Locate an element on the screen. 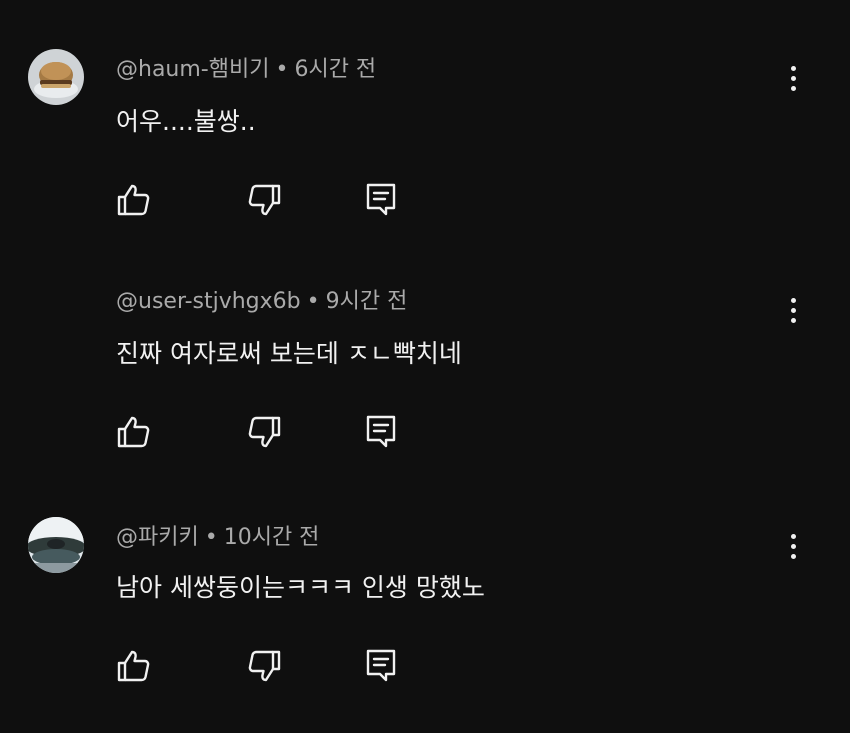  comment-meta: @파키키 • 10시간 전 is located at coordinates (217, 538).